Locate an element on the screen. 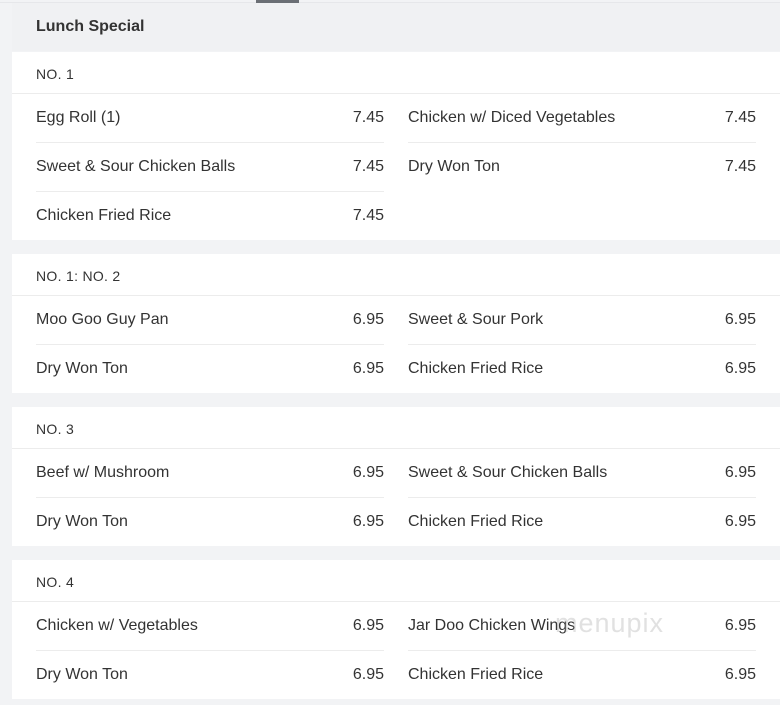  item-name: Chicken w/ Vegetables is located at coordinates (117, 625).